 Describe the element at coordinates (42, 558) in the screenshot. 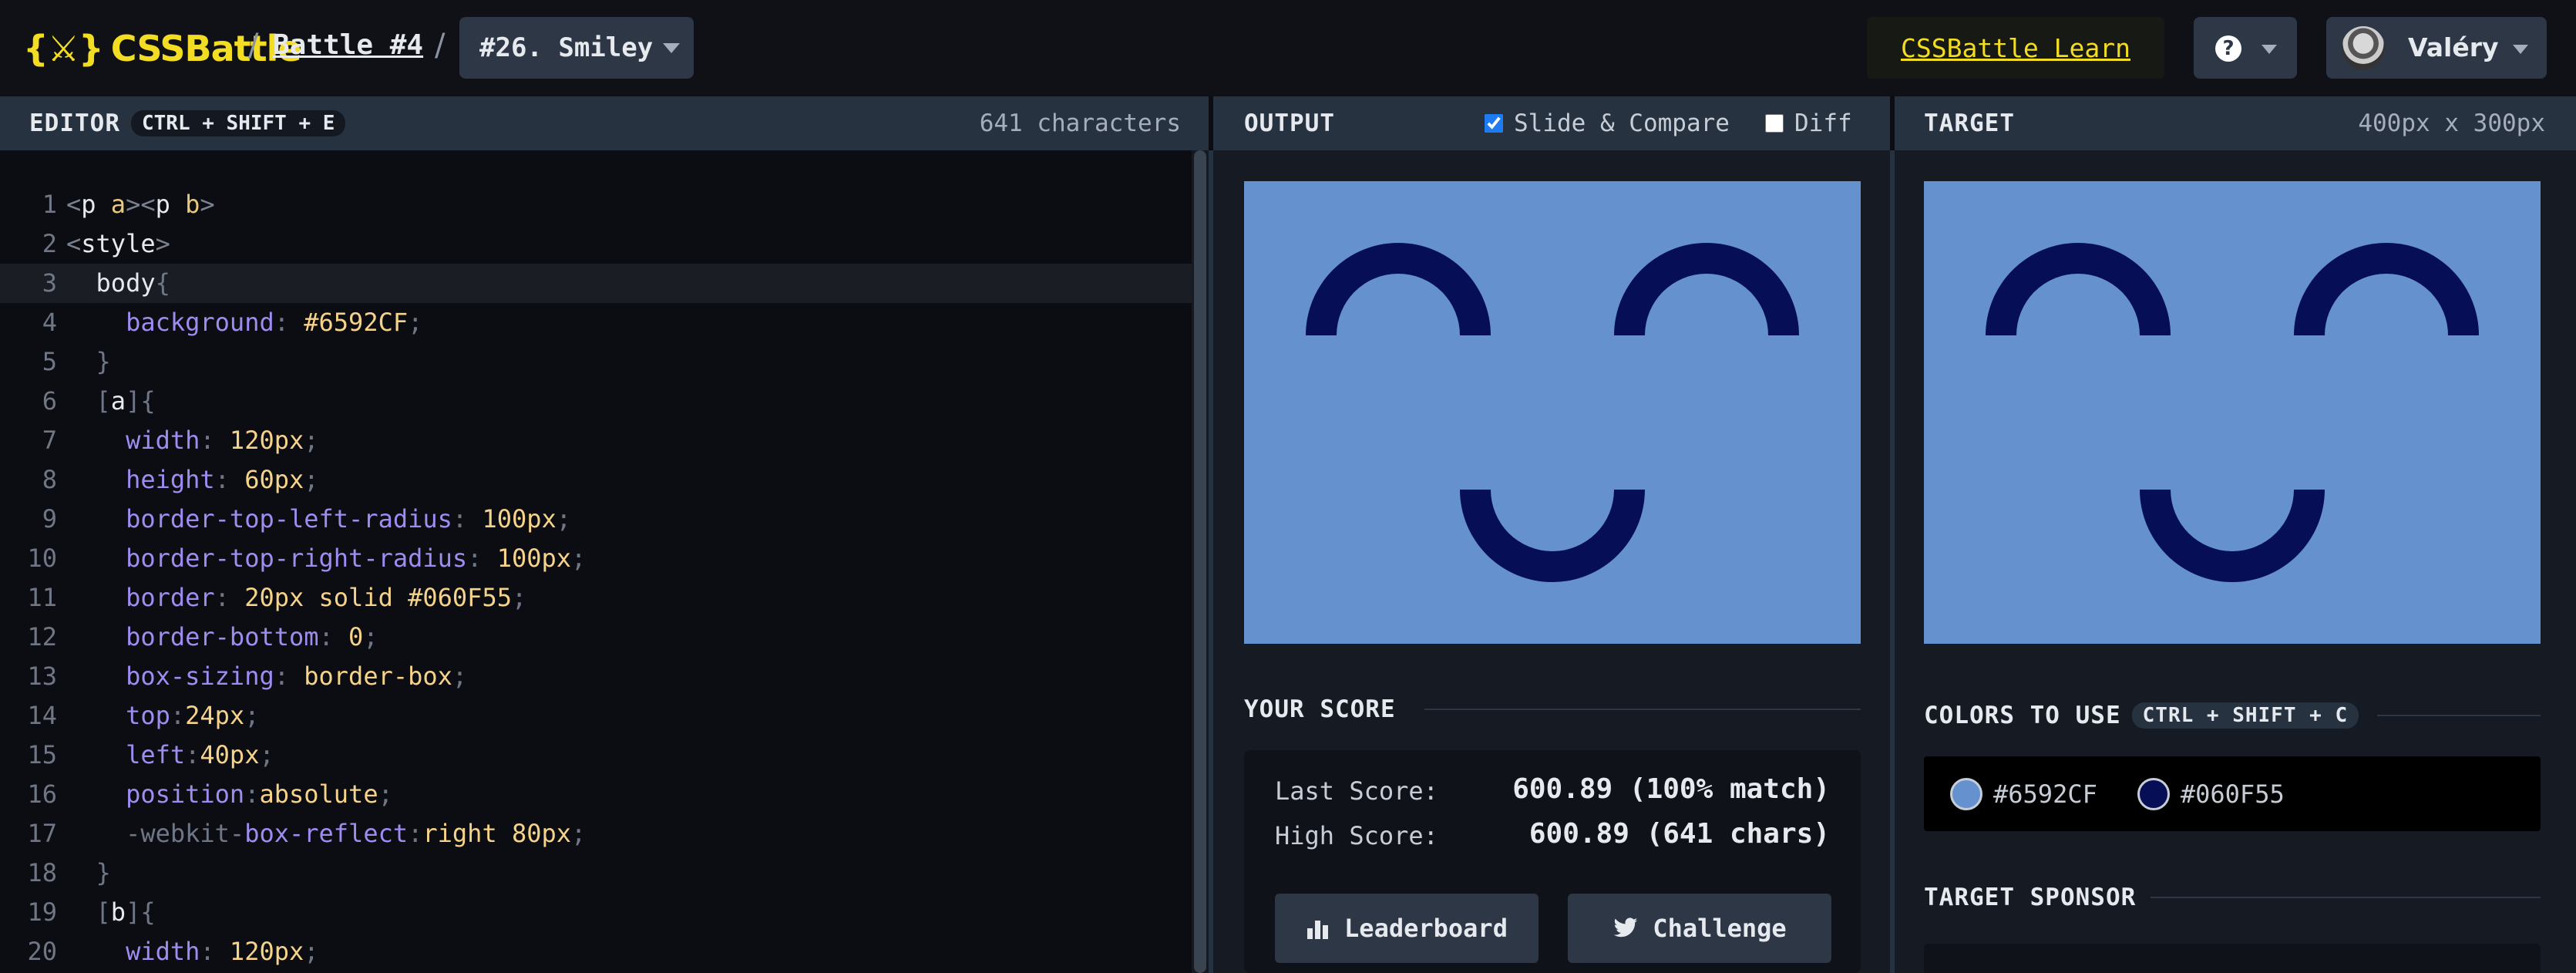

I see `line-number: 10` at that location.